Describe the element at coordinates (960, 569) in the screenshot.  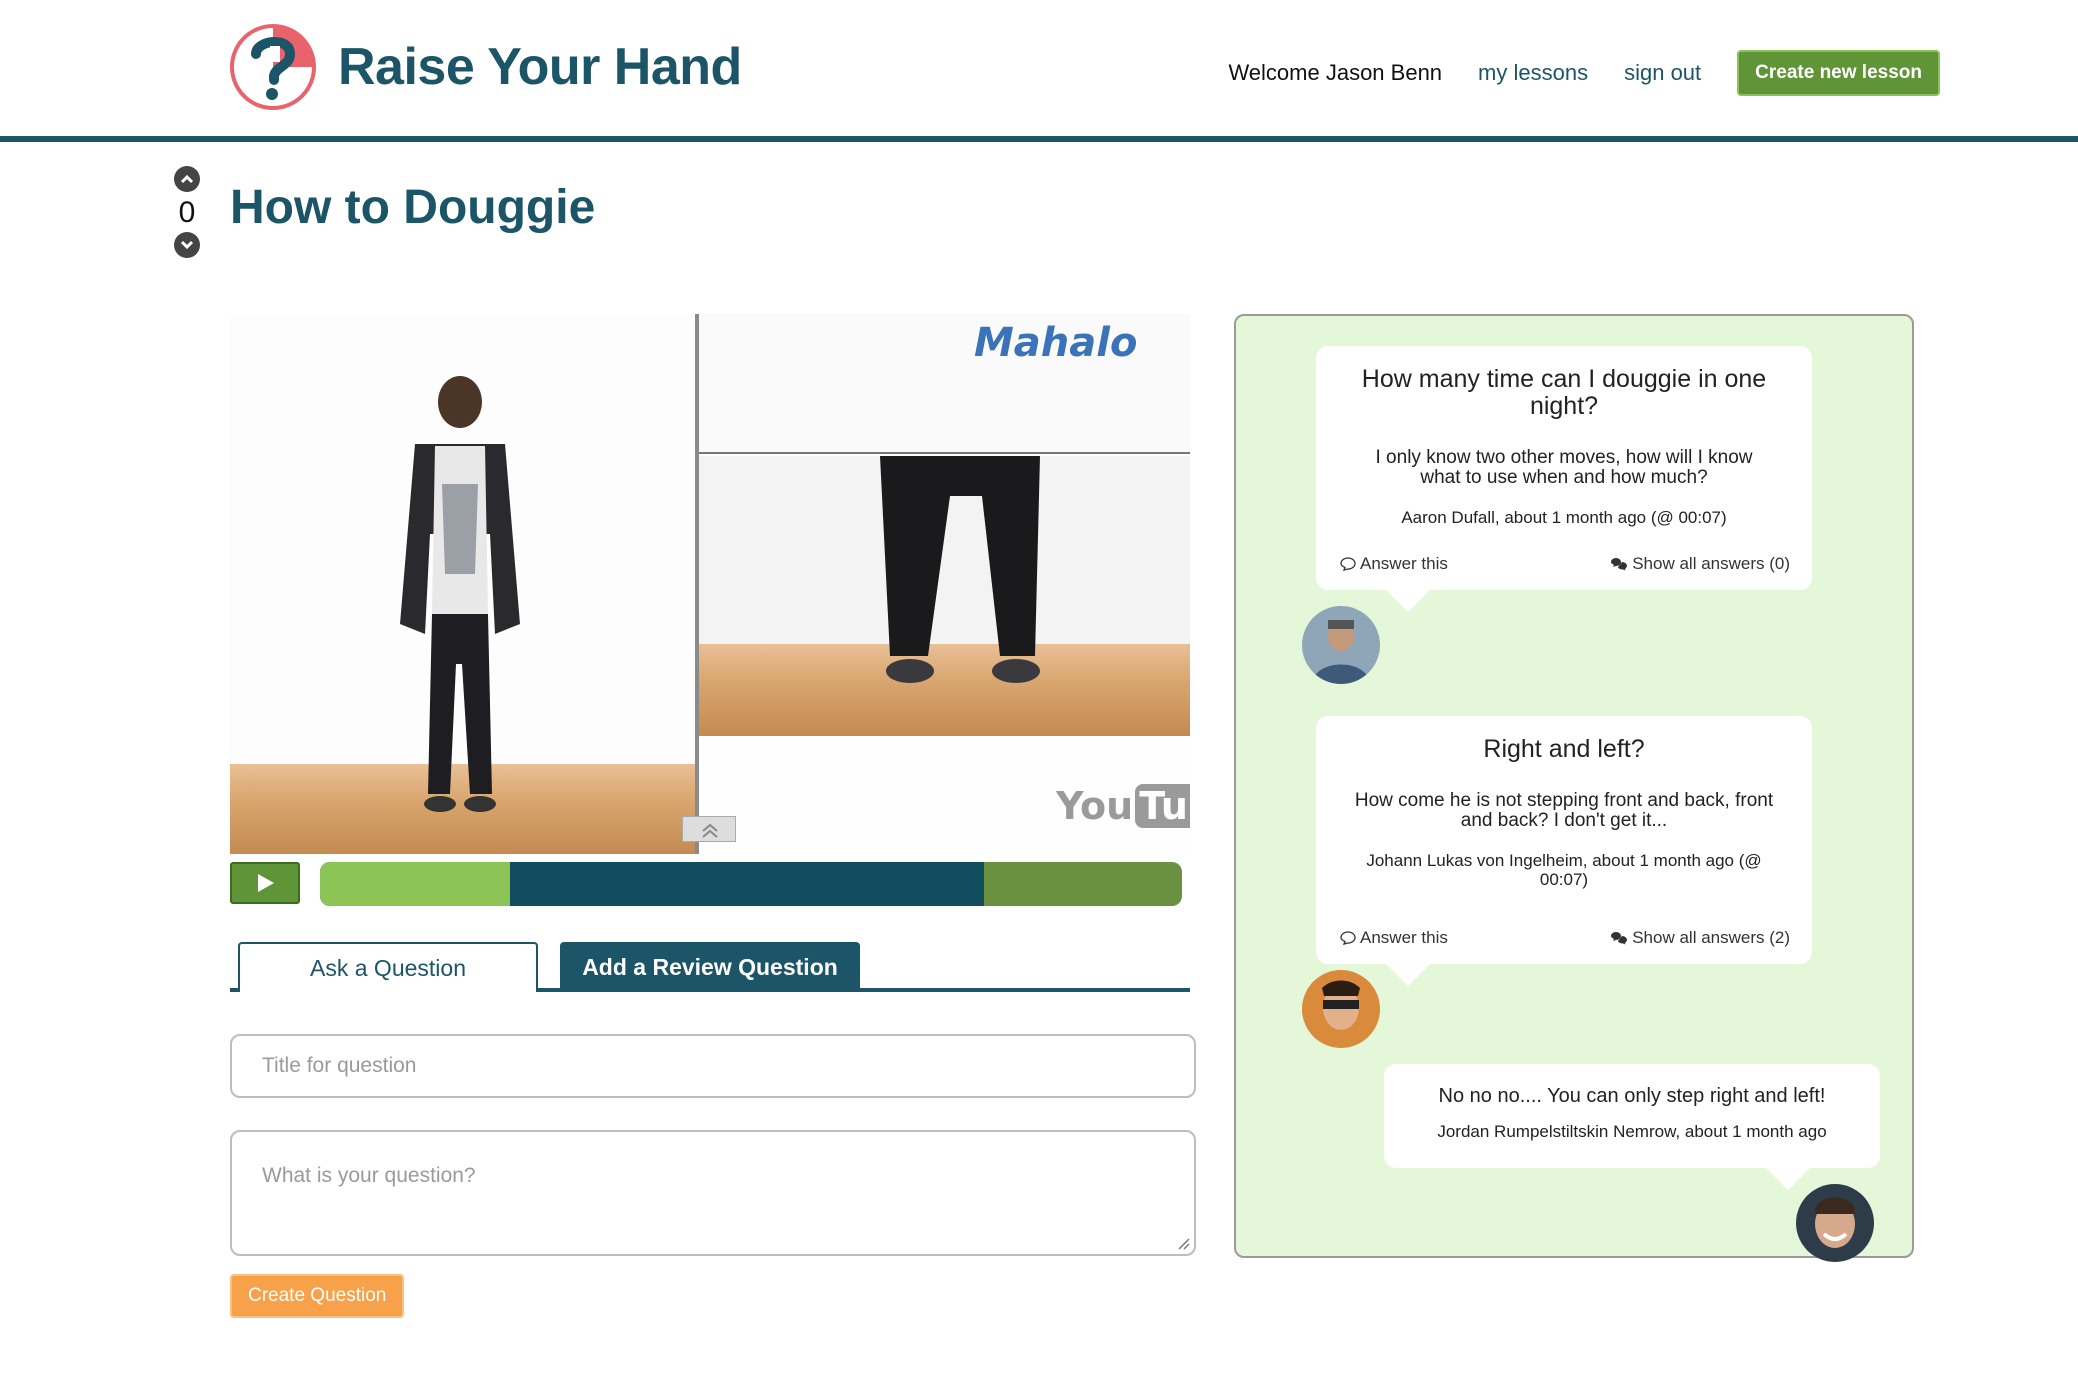
I see `dancer-legs-figure` at that location.